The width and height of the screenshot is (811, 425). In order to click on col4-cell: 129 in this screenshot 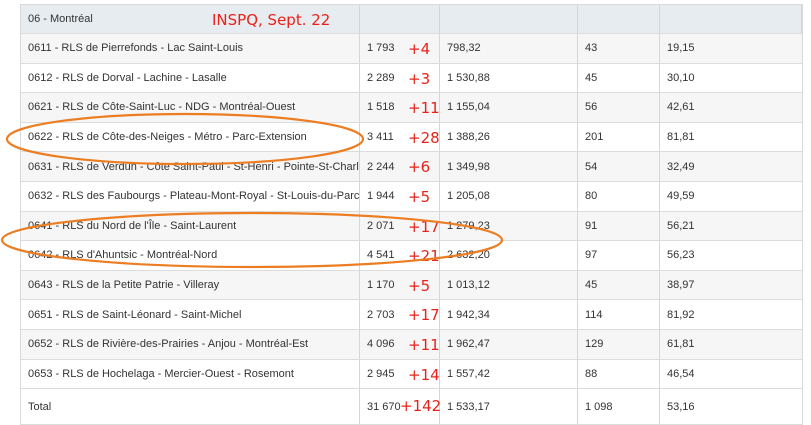, I will do `click(619, 344)`.